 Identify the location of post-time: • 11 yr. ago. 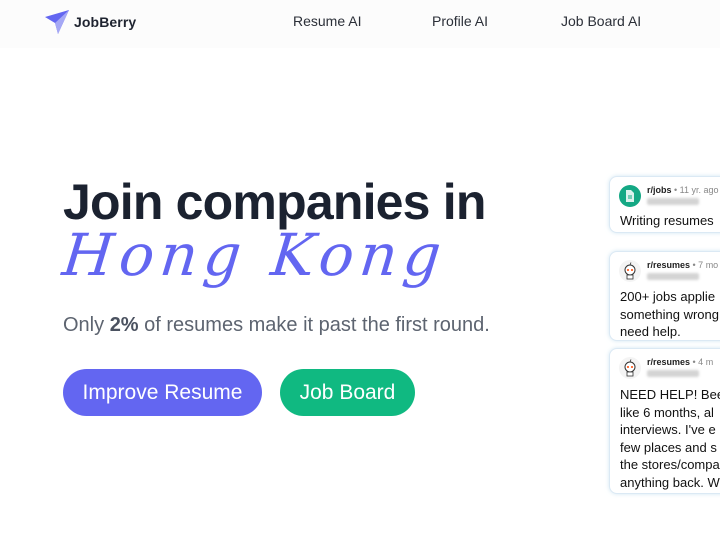
(695, 190).